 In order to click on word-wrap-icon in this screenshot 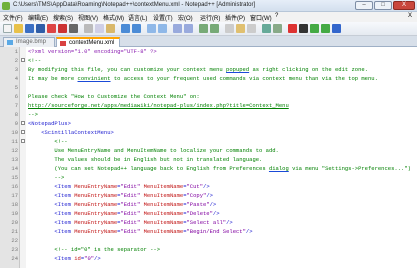, I will do `click(229, 28)`.